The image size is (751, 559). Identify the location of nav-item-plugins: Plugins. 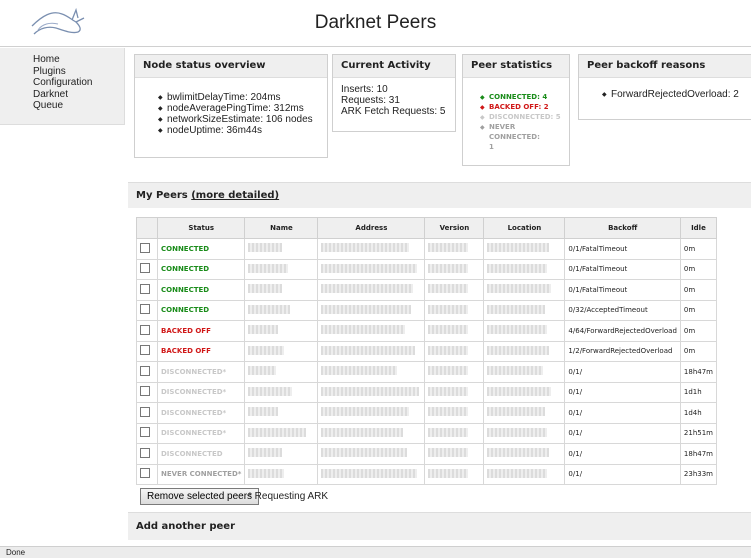
(78, 72).